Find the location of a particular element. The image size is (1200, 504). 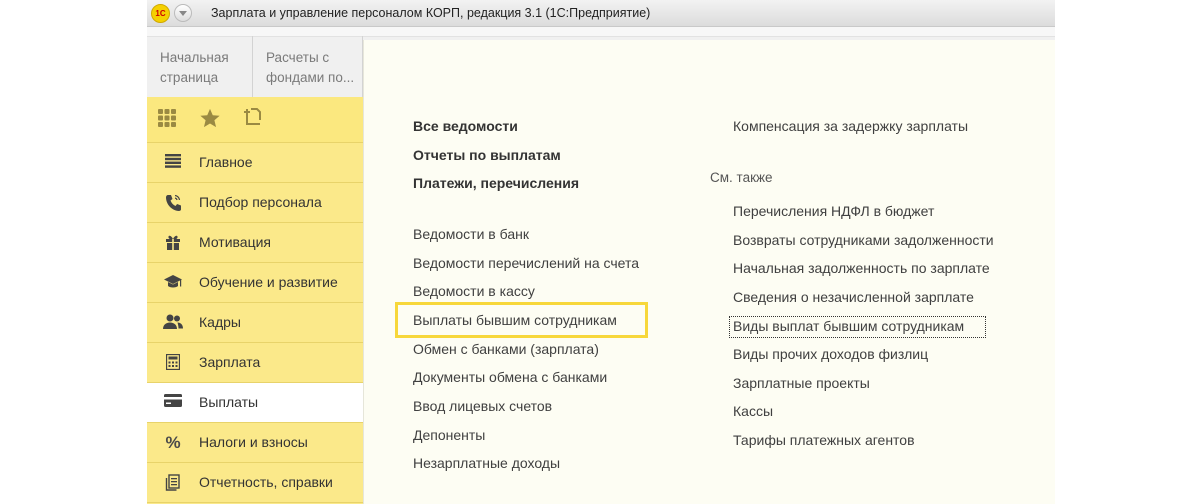

link-cash-statements: Ведомости в кассу is located at coordinates (474, 291).